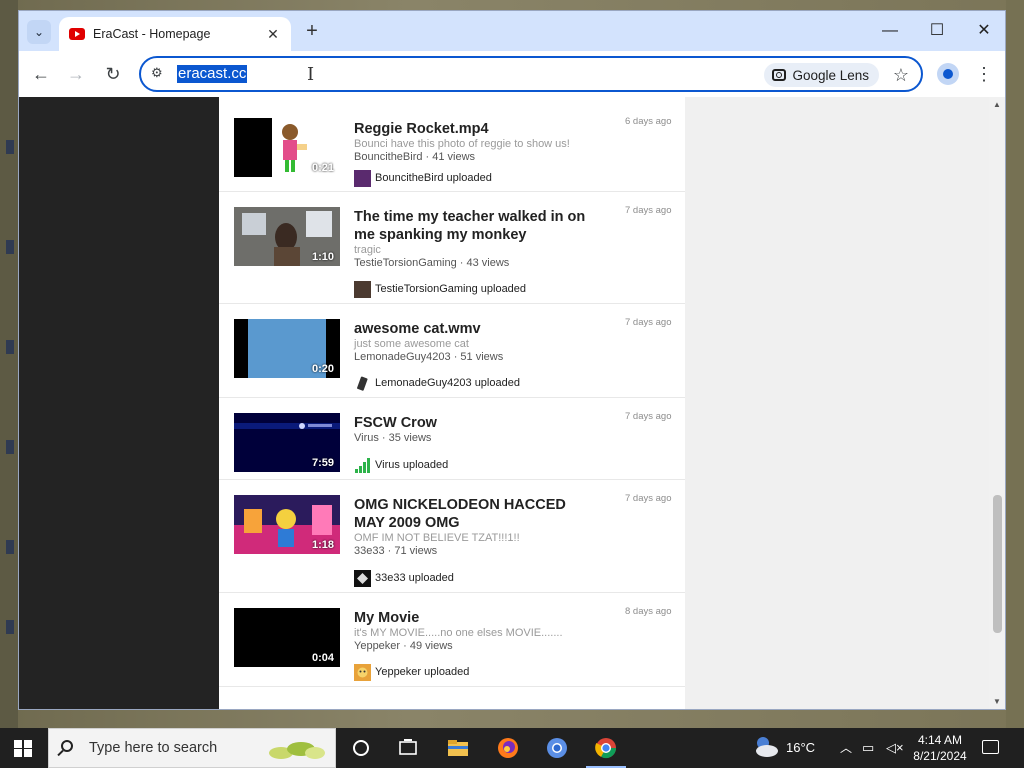 Image resolution: width=1024 pixels, height=768 pixels. Describe the element at coordinates (990, 747) in the screenshot. I see `notifications-icon` at that location.